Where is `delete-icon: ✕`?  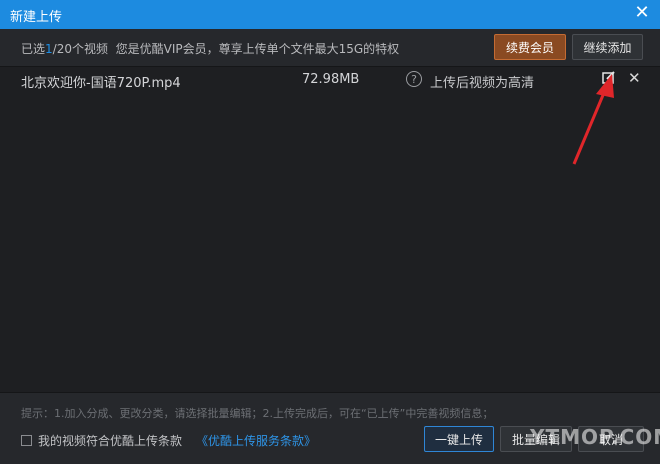
delete-icon: ✕ is located at coordinates (634, 78).